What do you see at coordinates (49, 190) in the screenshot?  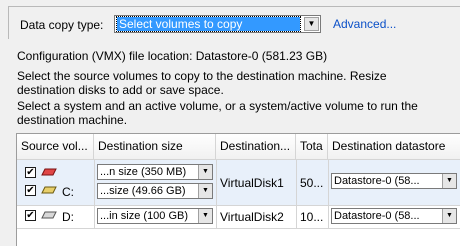 I see `yellow-drive-icon` at bounding box center [49, 190].